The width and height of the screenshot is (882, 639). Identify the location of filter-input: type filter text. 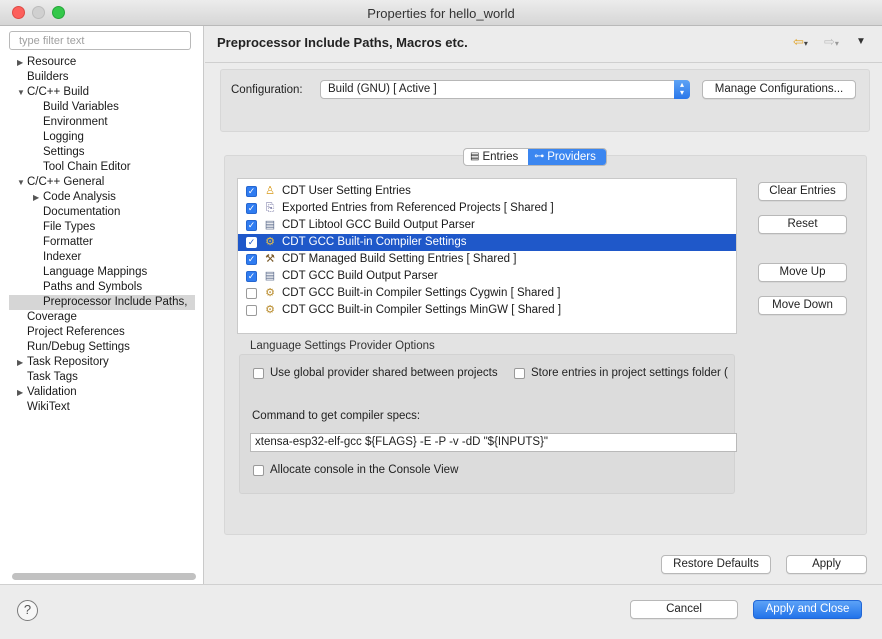
(100, 40).